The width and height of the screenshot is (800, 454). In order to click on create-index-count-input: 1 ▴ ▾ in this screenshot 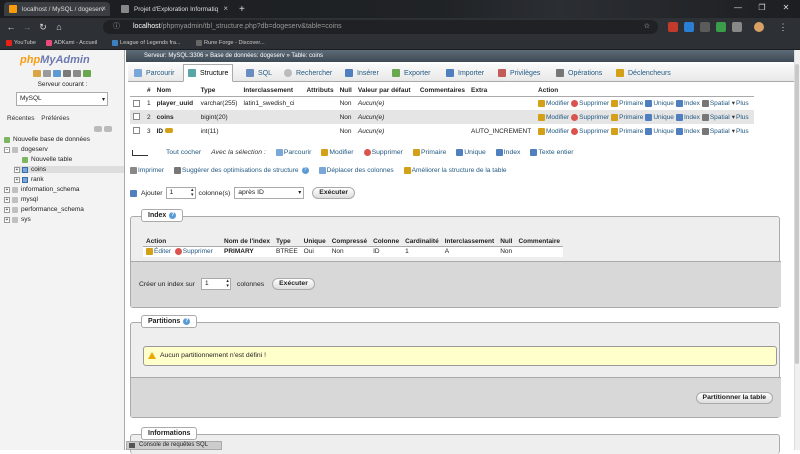, I will do `click(215, 284)`.